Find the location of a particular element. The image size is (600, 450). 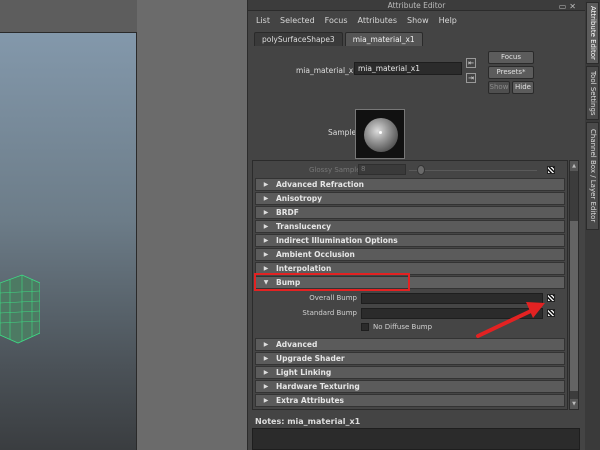

scrollbar-thumb is located at coordinates (574, 306).